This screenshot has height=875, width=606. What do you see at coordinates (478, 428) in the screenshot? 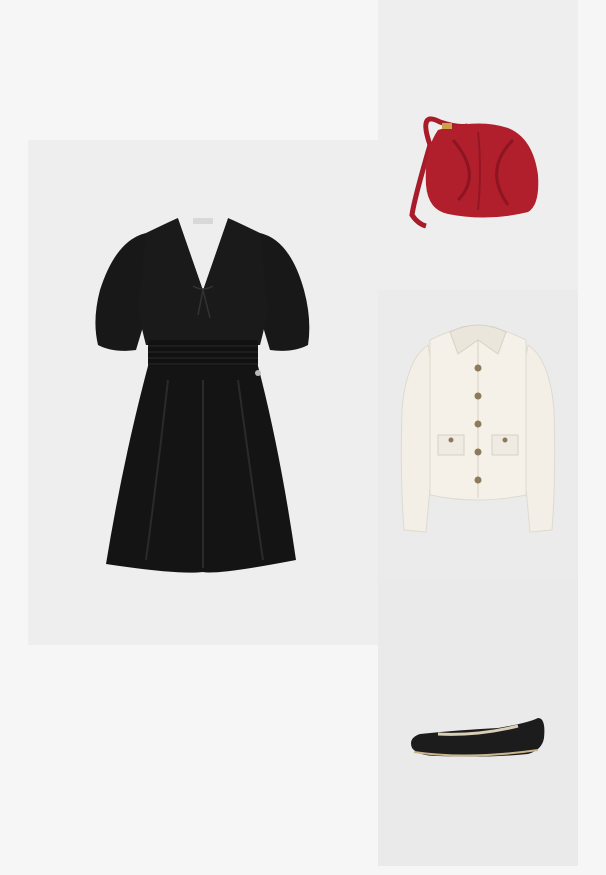
I see `cardigan-image` at bounding box center [478, 428].